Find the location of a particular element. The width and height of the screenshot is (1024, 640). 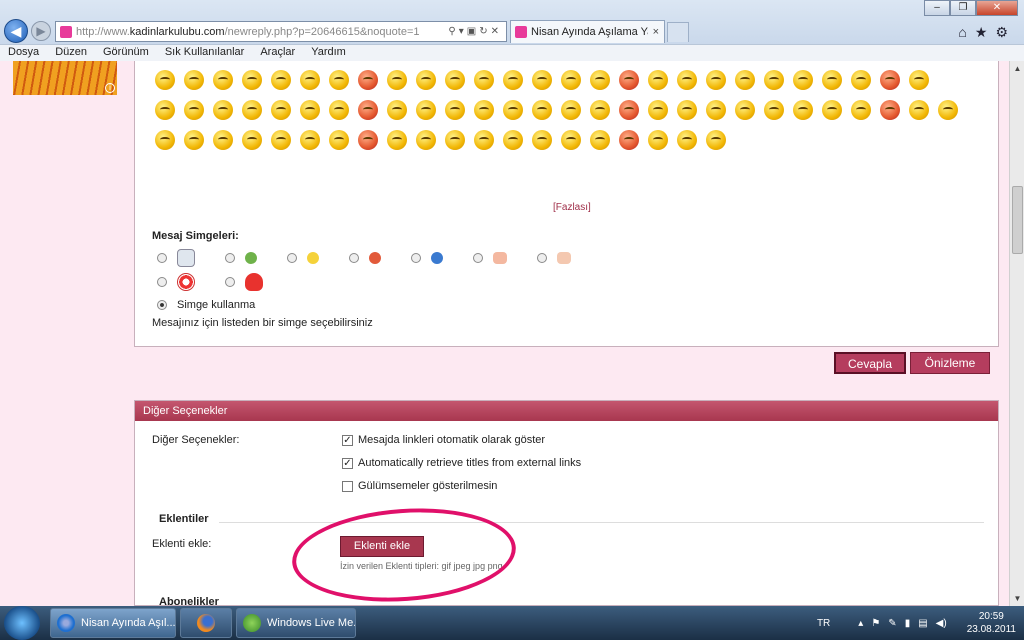

scroll-down-icon: ▼ is located at coordinates (1017, 598).